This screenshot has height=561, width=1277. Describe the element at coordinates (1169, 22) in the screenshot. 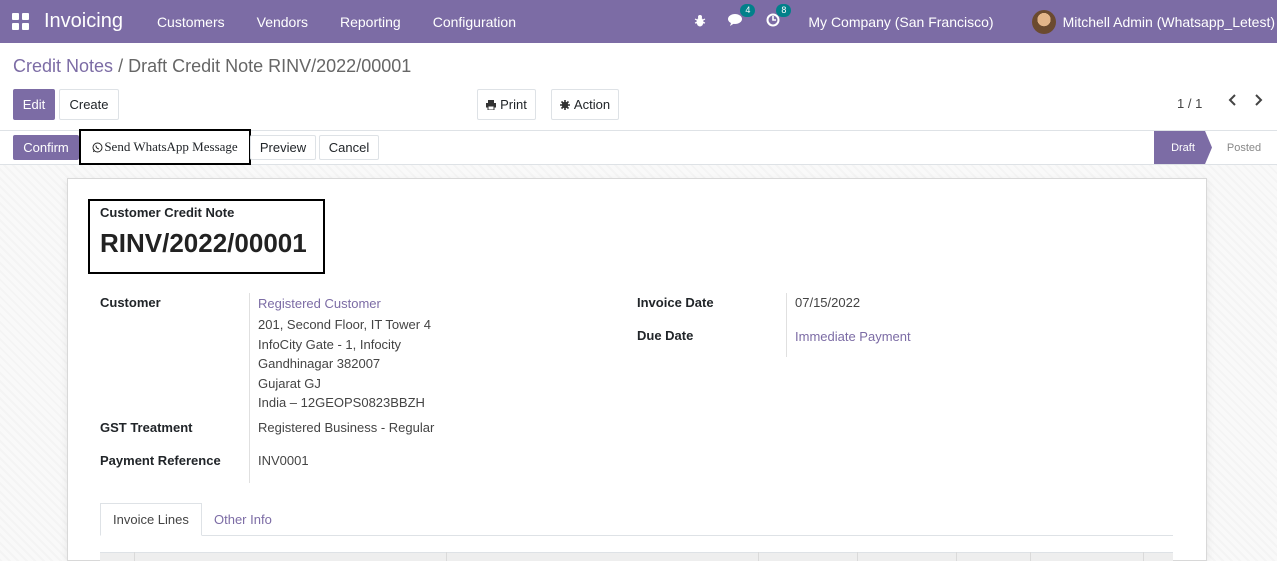

I see `user-menu: Mitchell Admin (Whatsapp_Letest)` at that location.